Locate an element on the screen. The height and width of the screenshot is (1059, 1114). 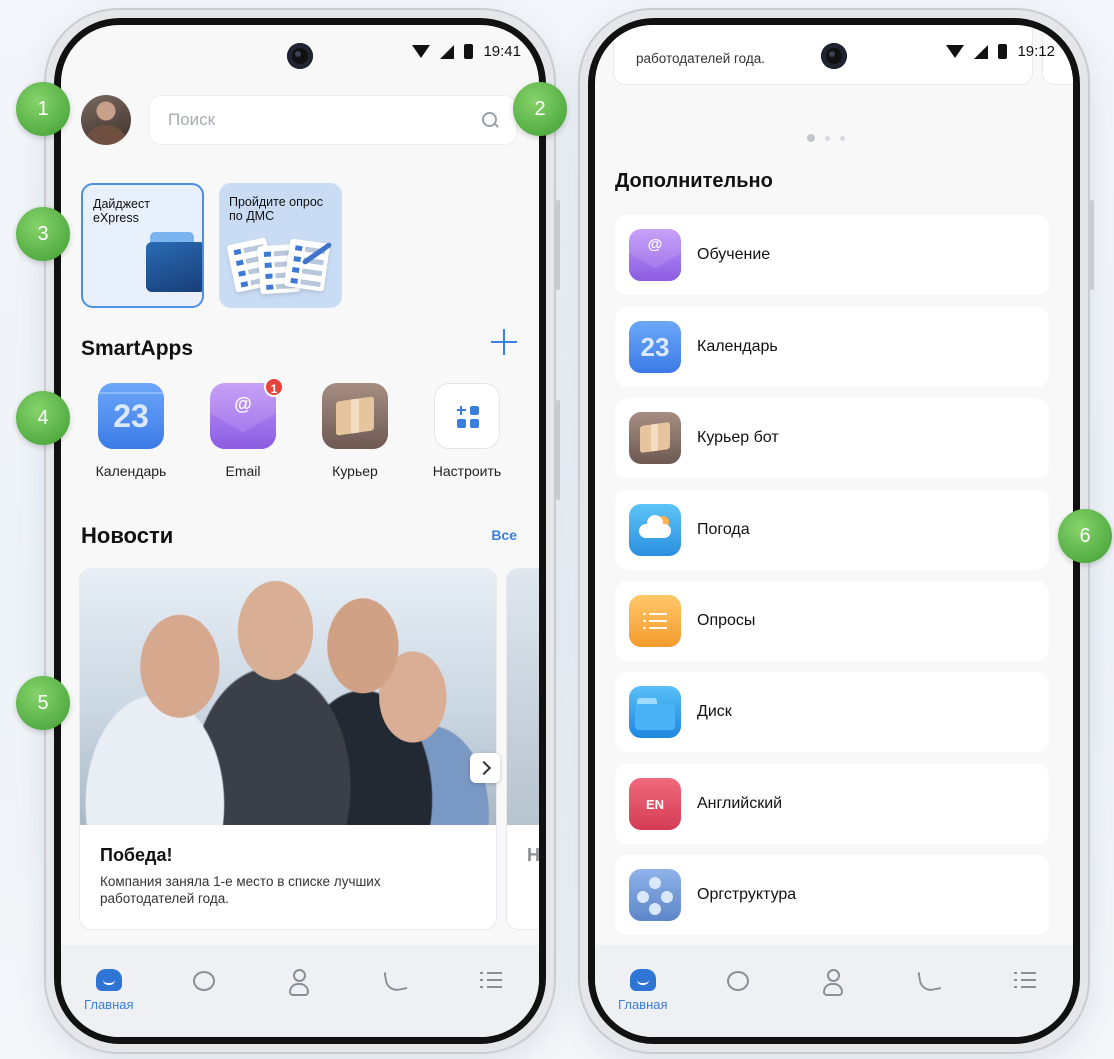
search-icon is located at coordinates (490, 120).